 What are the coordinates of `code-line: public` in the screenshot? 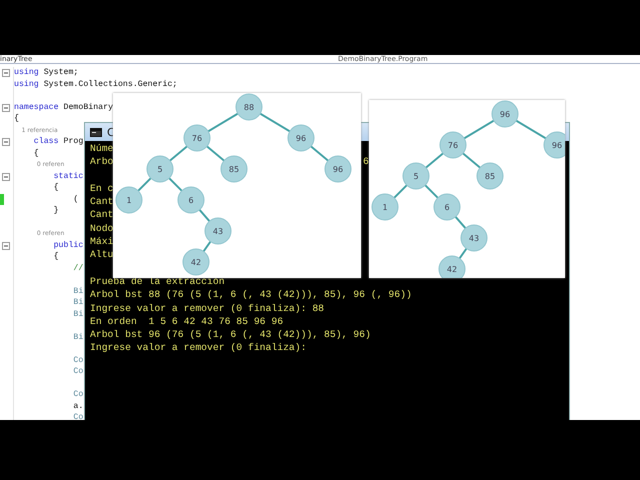 It's located at (68, 245).